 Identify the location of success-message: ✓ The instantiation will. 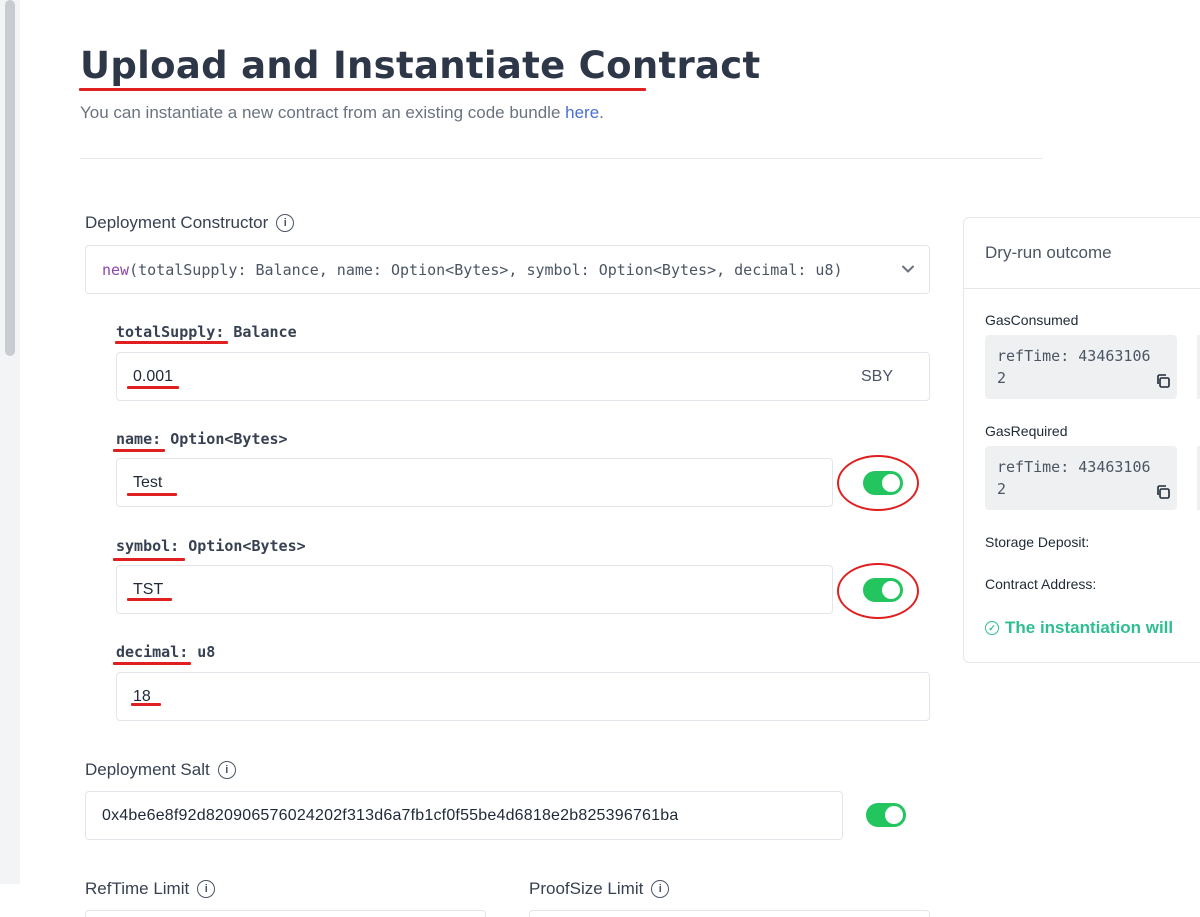
(1079, 628).